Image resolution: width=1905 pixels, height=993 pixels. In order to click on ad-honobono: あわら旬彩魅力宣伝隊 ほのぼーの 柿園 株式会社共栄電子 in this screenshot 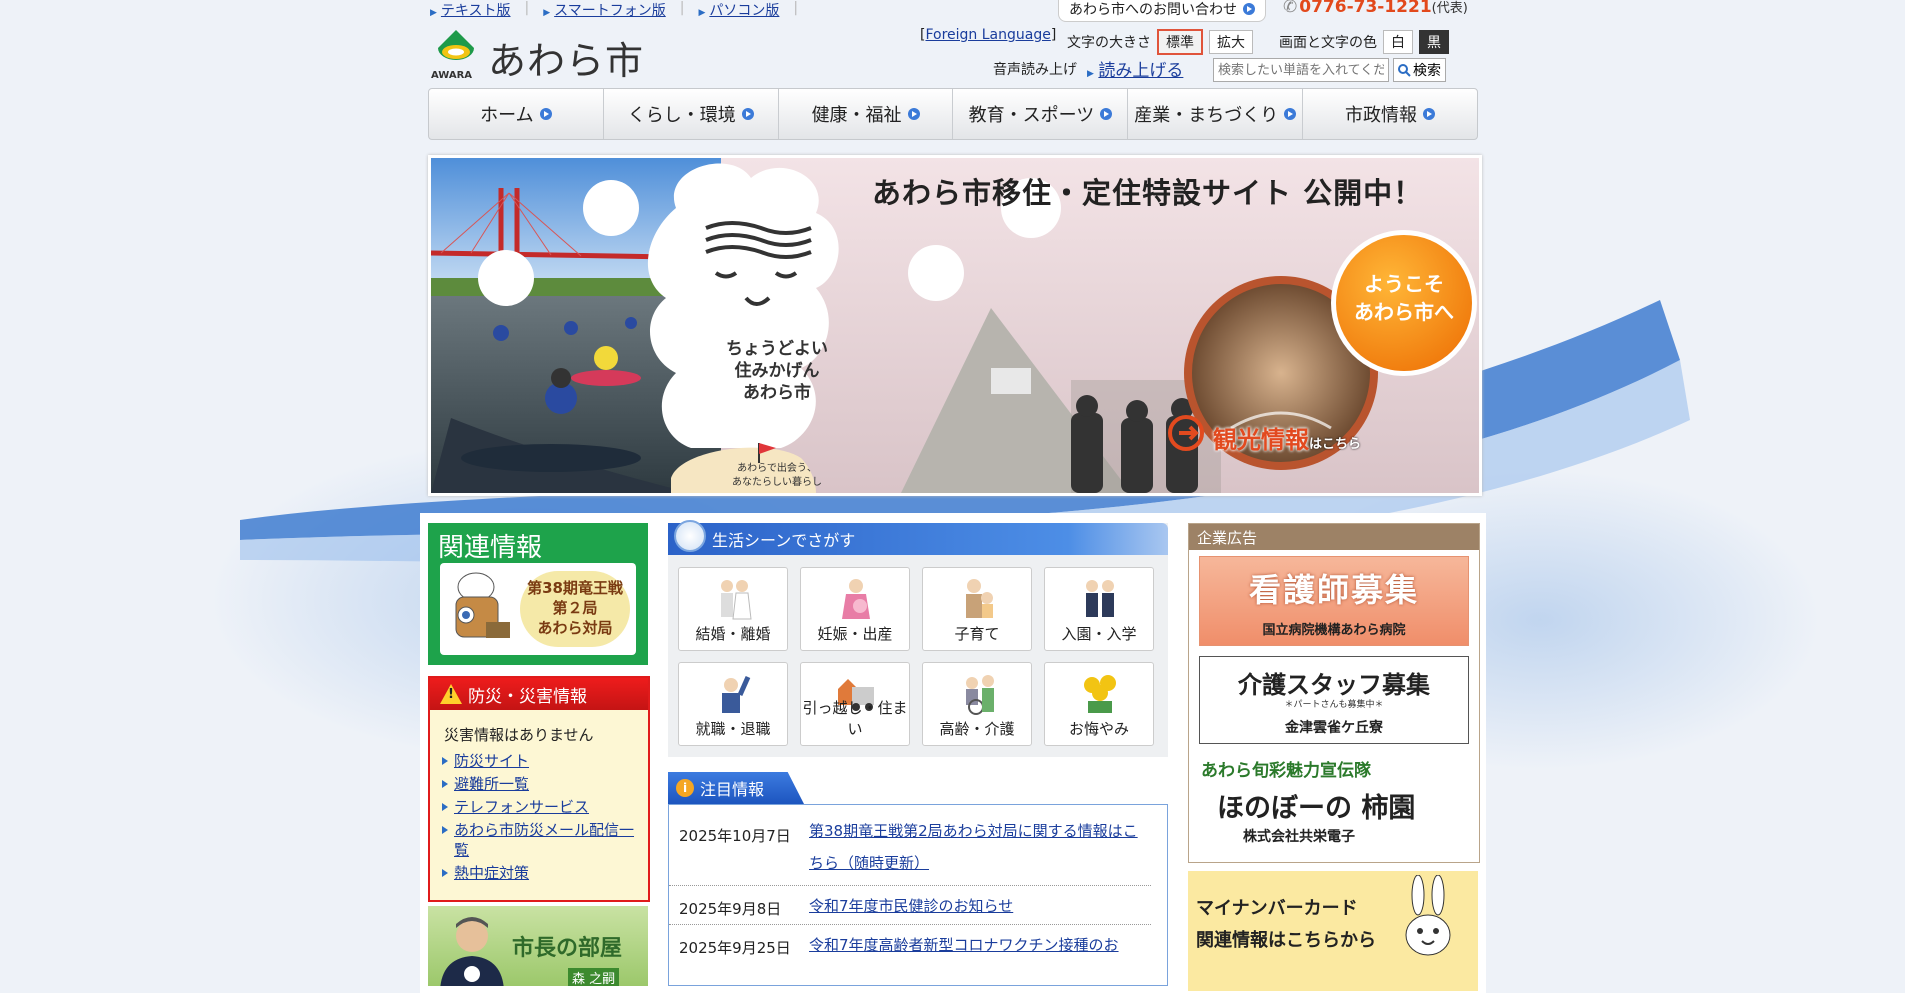, I will do `click(1334, 803)`.